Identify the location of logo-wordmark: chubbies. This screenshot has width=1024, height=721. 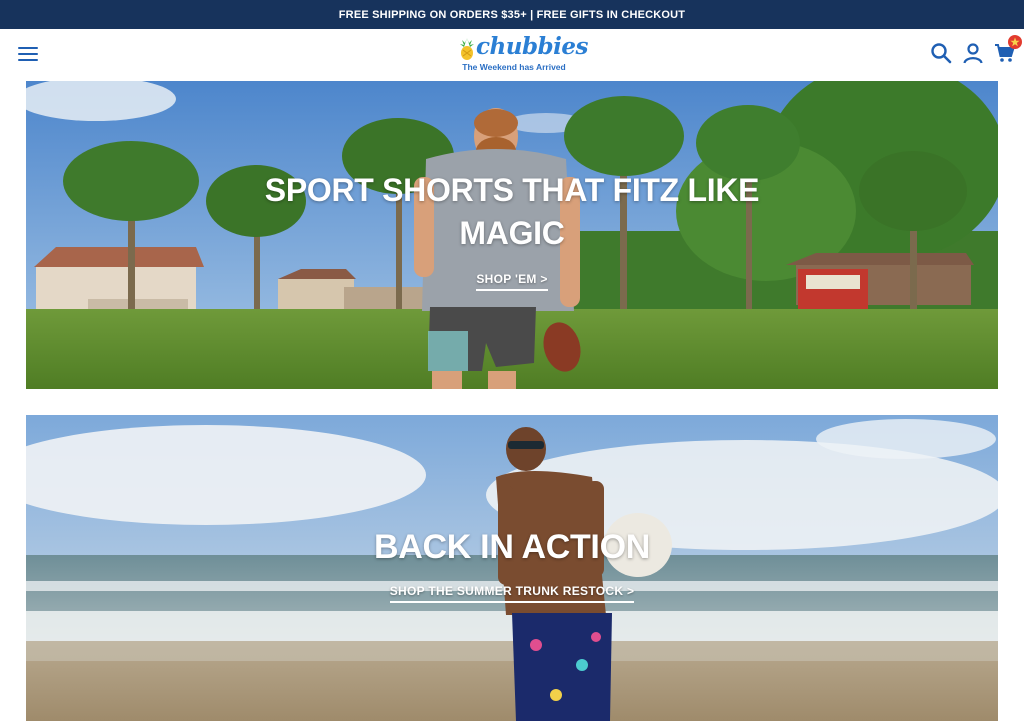
(532, 46).